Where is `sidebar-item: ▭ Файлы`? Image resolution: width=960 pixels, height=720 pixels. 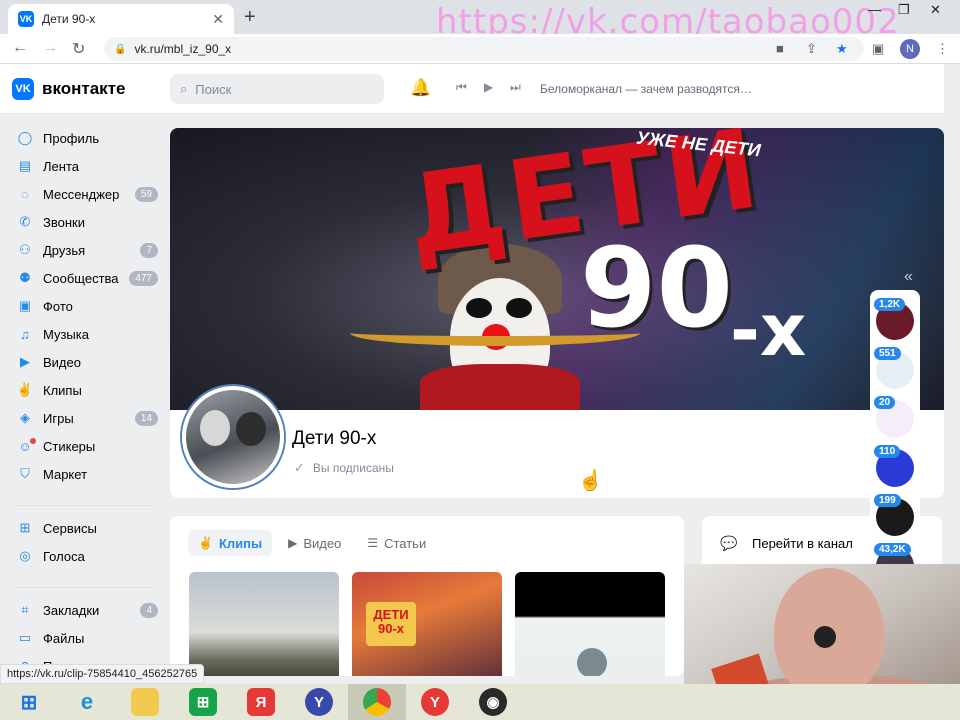 sidebar-item: ▭ Файлы is located at coordinates (85, 638).